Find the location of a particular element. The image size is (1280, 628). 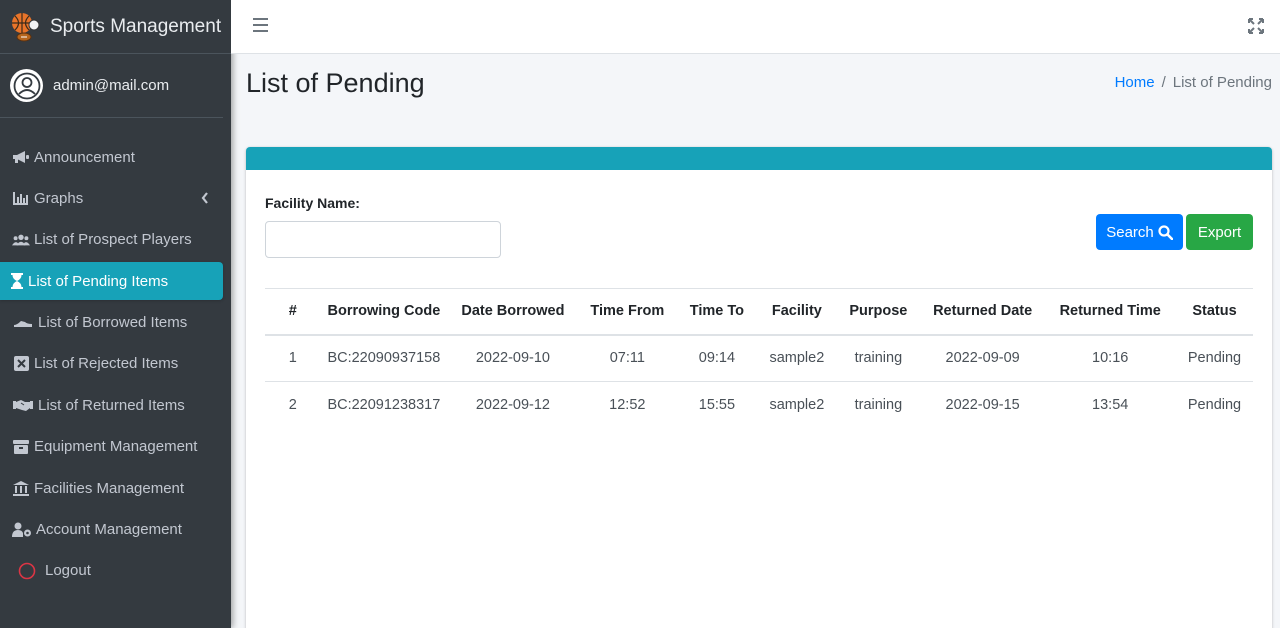

column-header: Returned Time is located at coordinates (1110, 312).